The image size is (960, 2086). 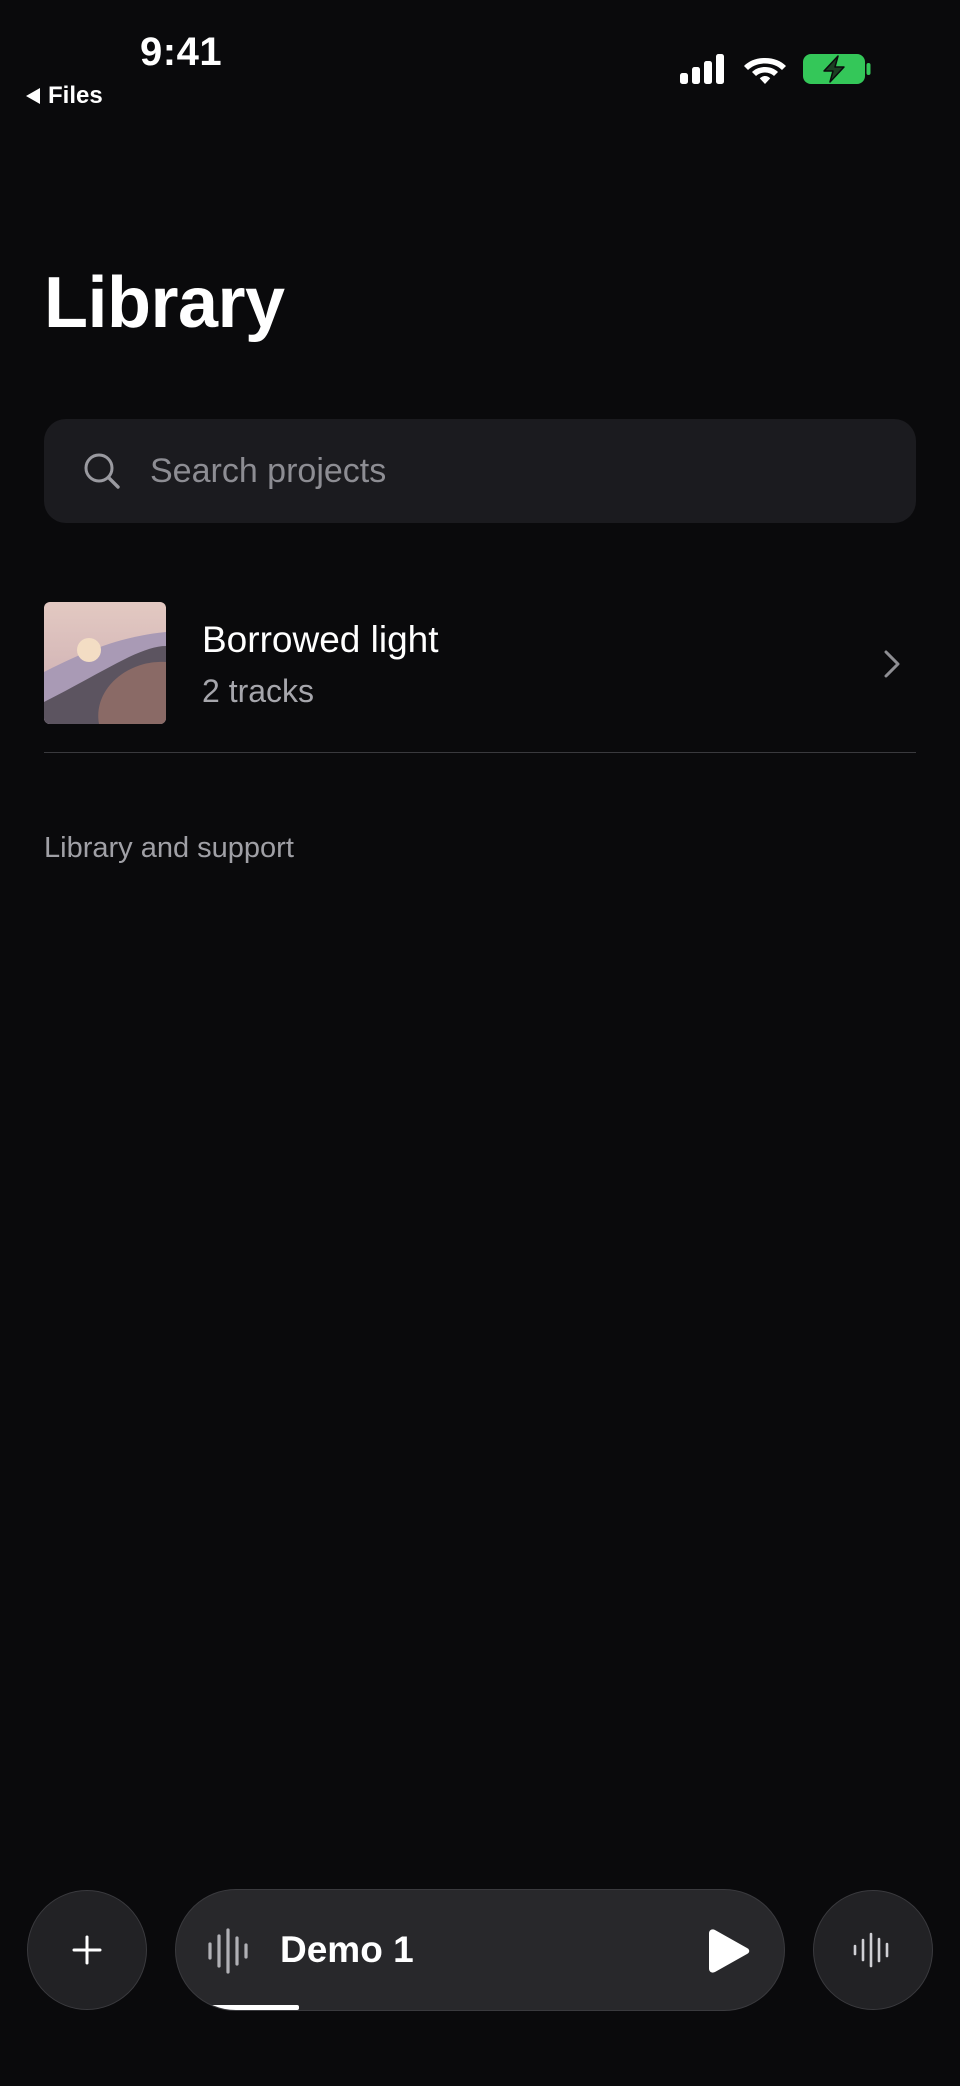 I want to click on status-icons, so click(x=775, y=69).